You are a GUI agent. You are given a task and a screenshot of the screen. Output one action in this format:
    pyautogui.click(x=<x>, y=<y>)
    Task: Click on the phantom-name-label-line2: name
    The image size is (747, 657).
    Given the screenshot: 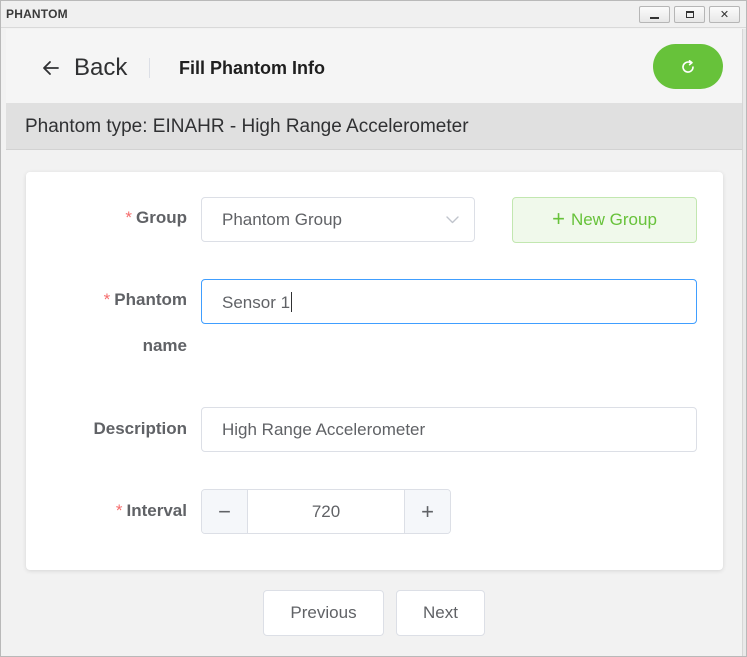 What is the action you would take?
    pyautogui.click(x=164, y=345)
    